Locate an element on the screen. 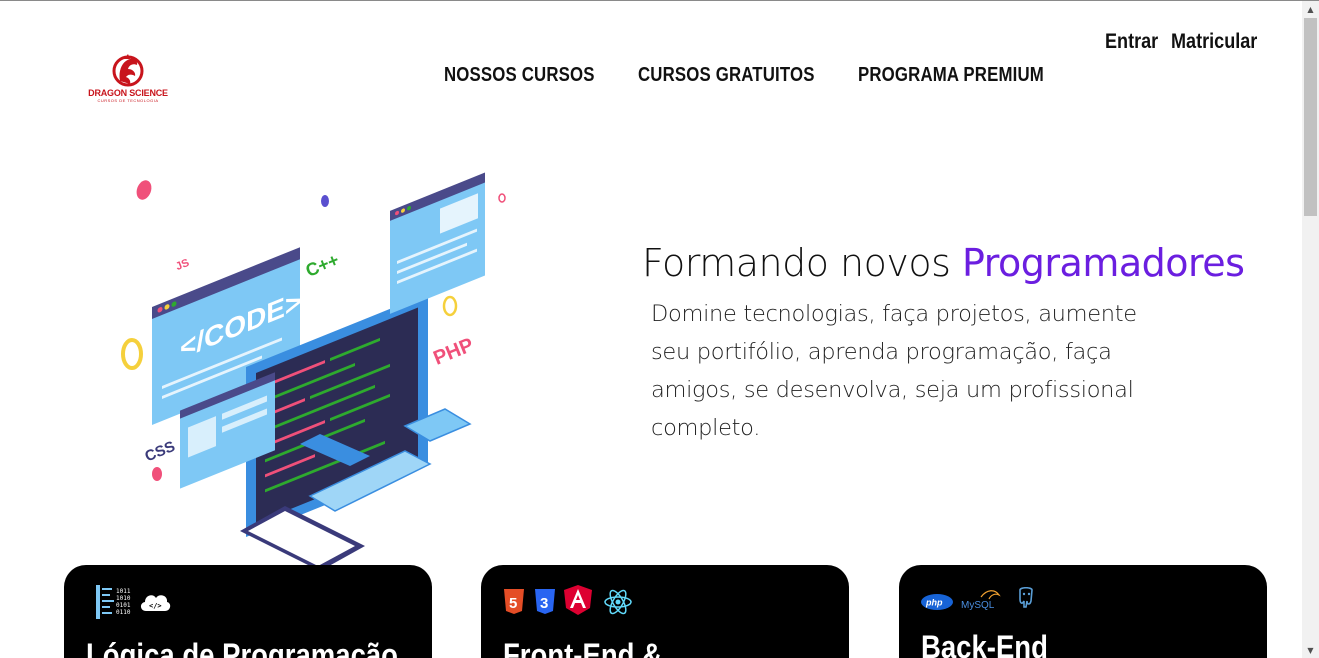 This screenshot has width=1319, height=658. php-label: PHP is located at coordinates (453, 352).